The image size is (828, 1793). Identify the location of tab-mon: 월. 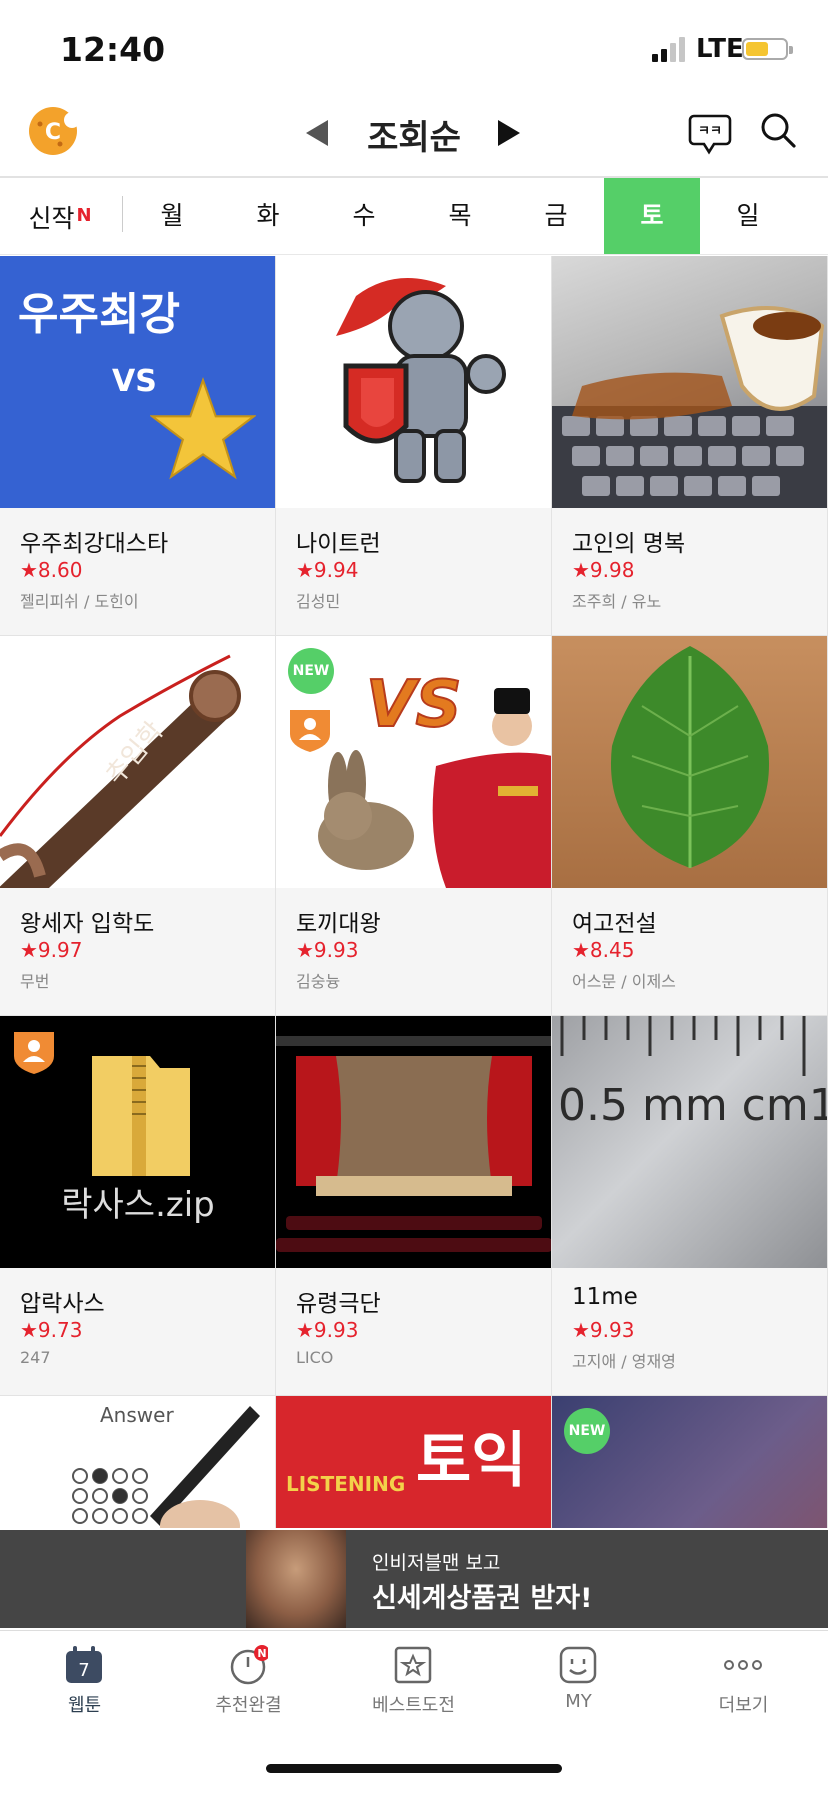
(172, 216).